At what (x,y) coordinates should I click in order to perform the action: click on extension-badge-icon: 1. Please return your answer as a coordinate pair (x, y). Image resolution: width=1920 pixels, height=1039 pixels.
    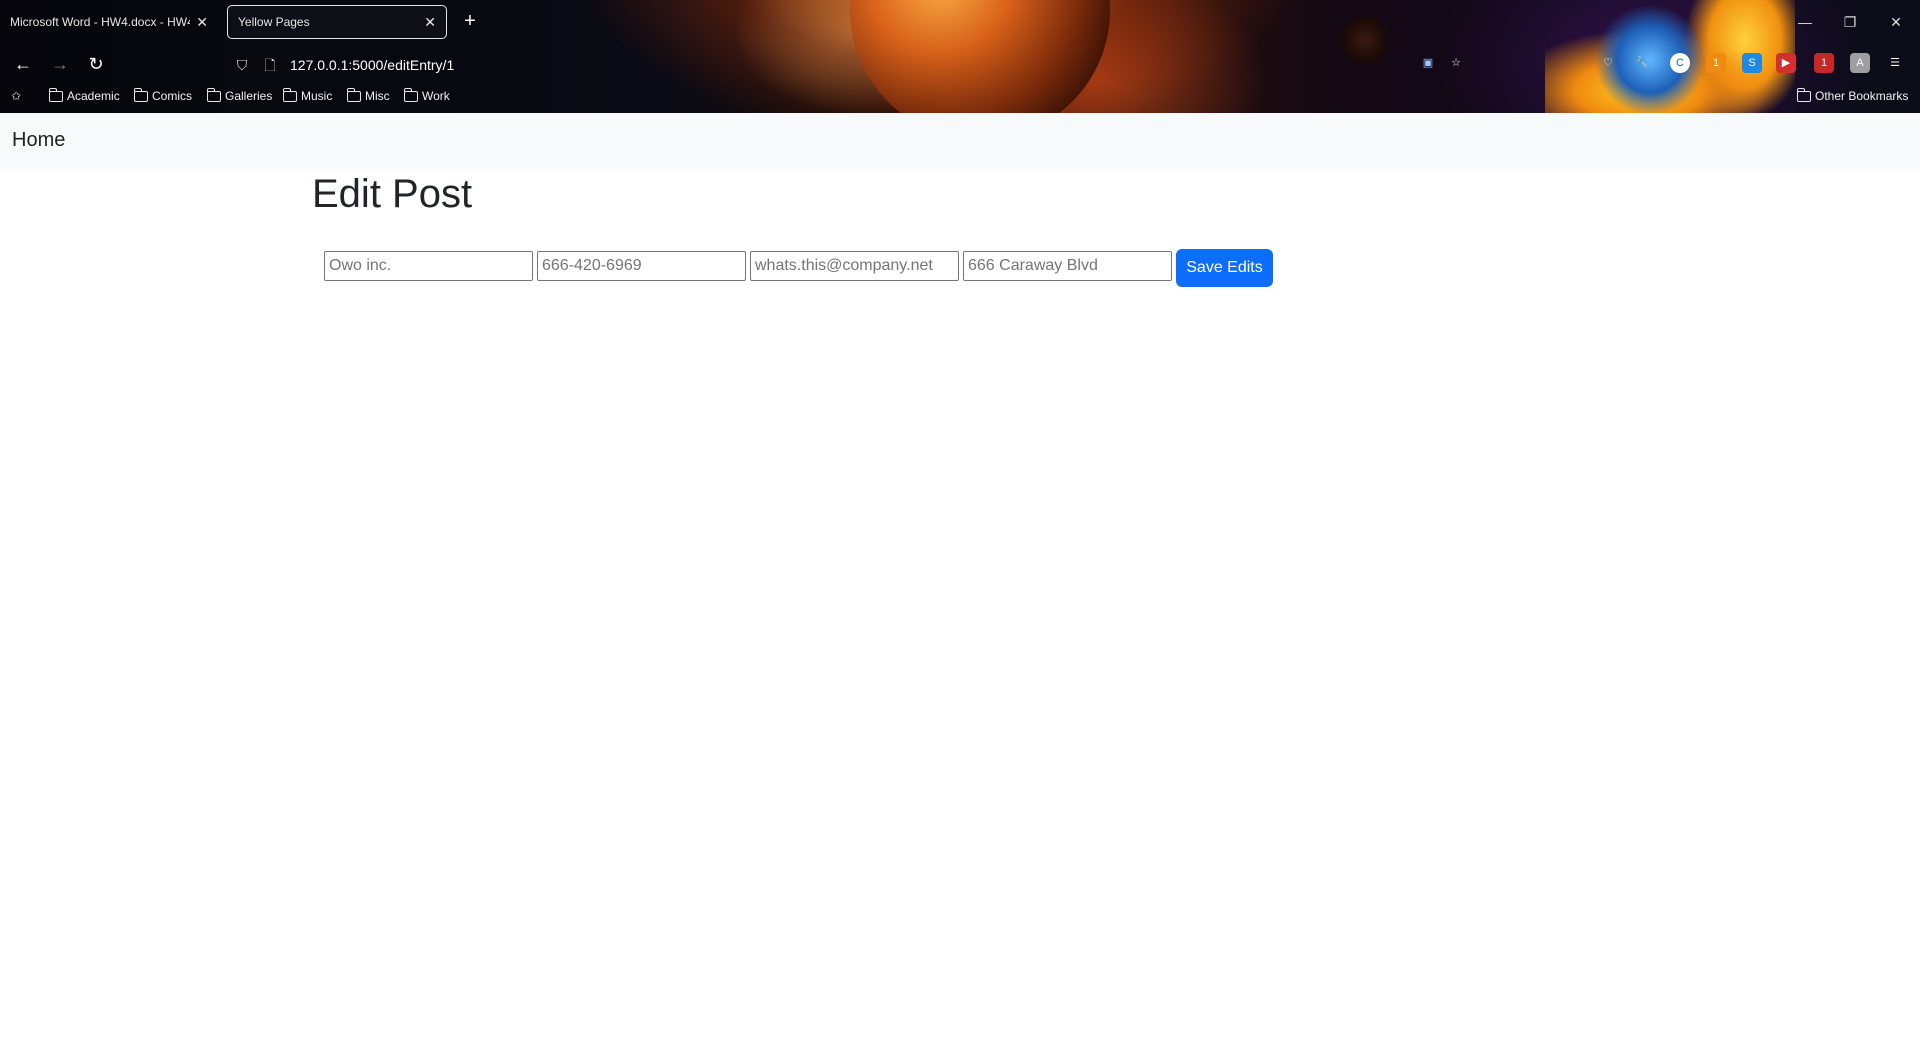
    Looking at the image, I should click on (1716, 63).